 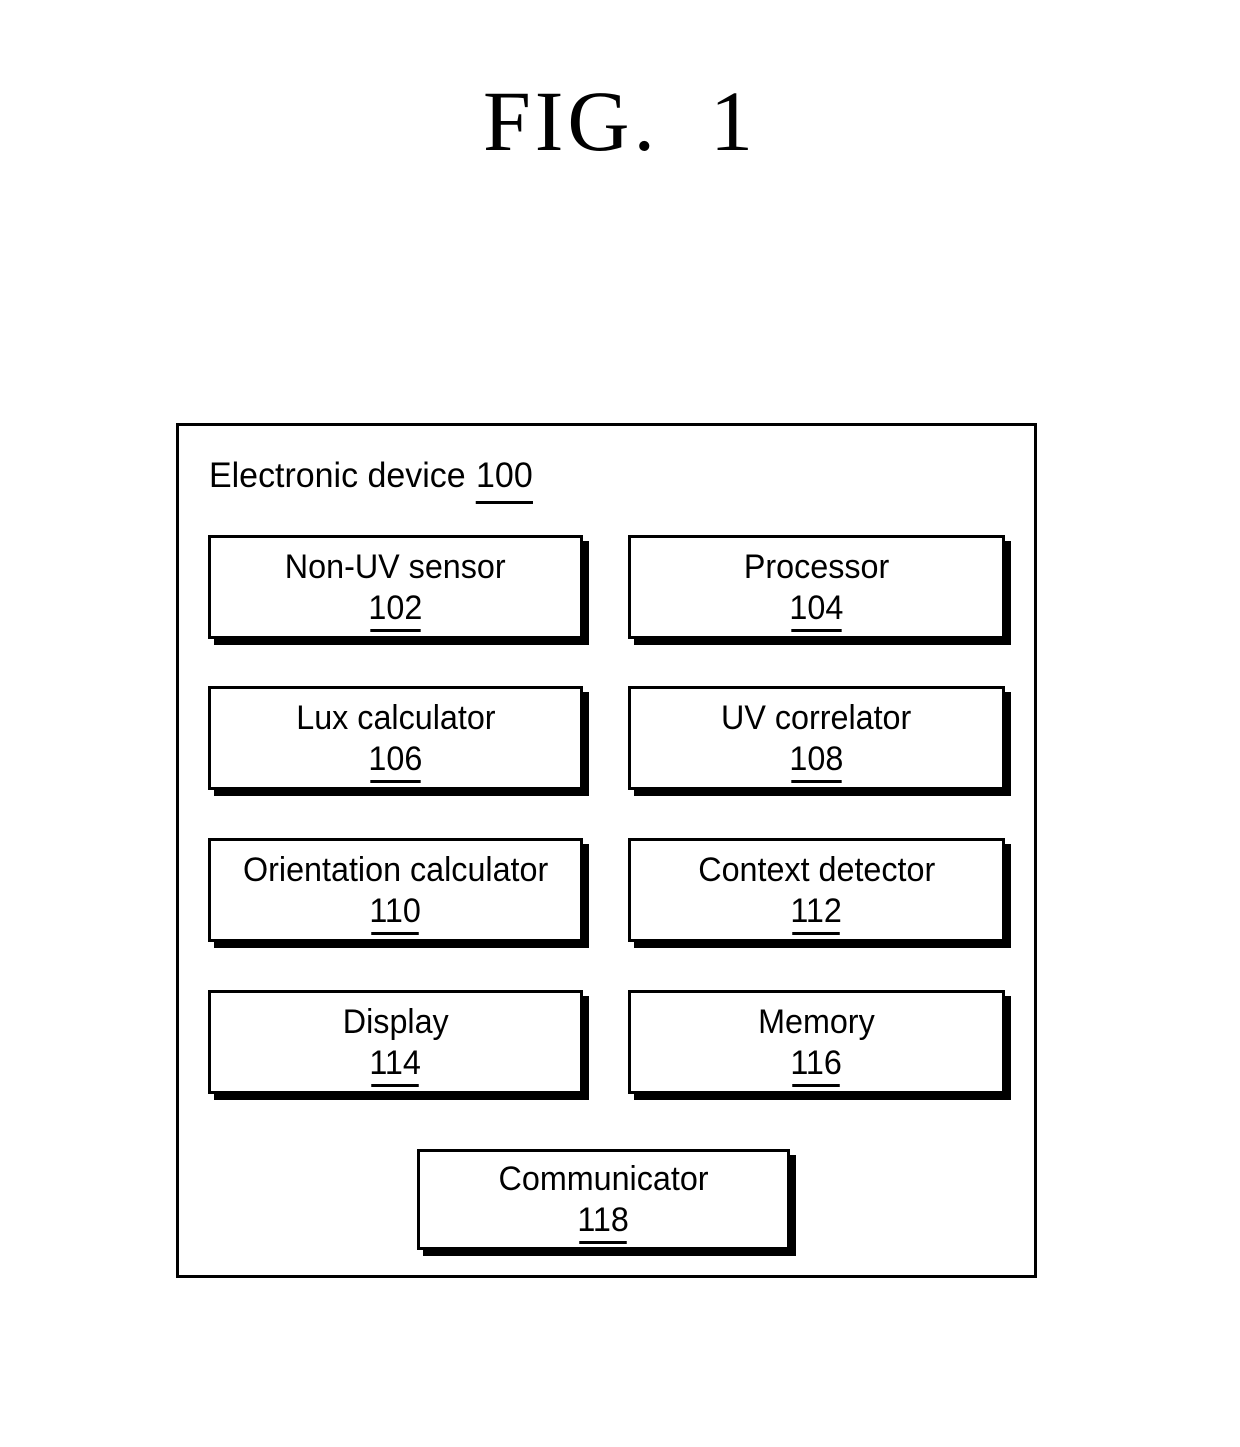 What do you see at coordinates (395, 1065) in the screenshot?
I see `block-display-reference-numeral: 114` at bounding box center [395, 1065].